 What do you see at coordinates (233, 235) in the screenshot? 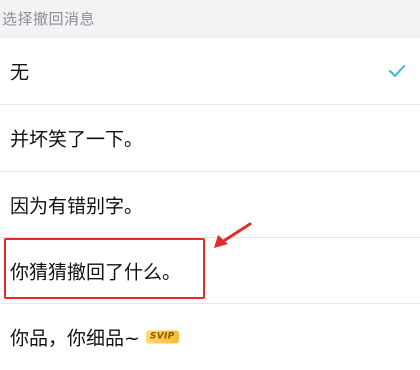
I see `red-arrow-icon` at bounding box center [233, 235].